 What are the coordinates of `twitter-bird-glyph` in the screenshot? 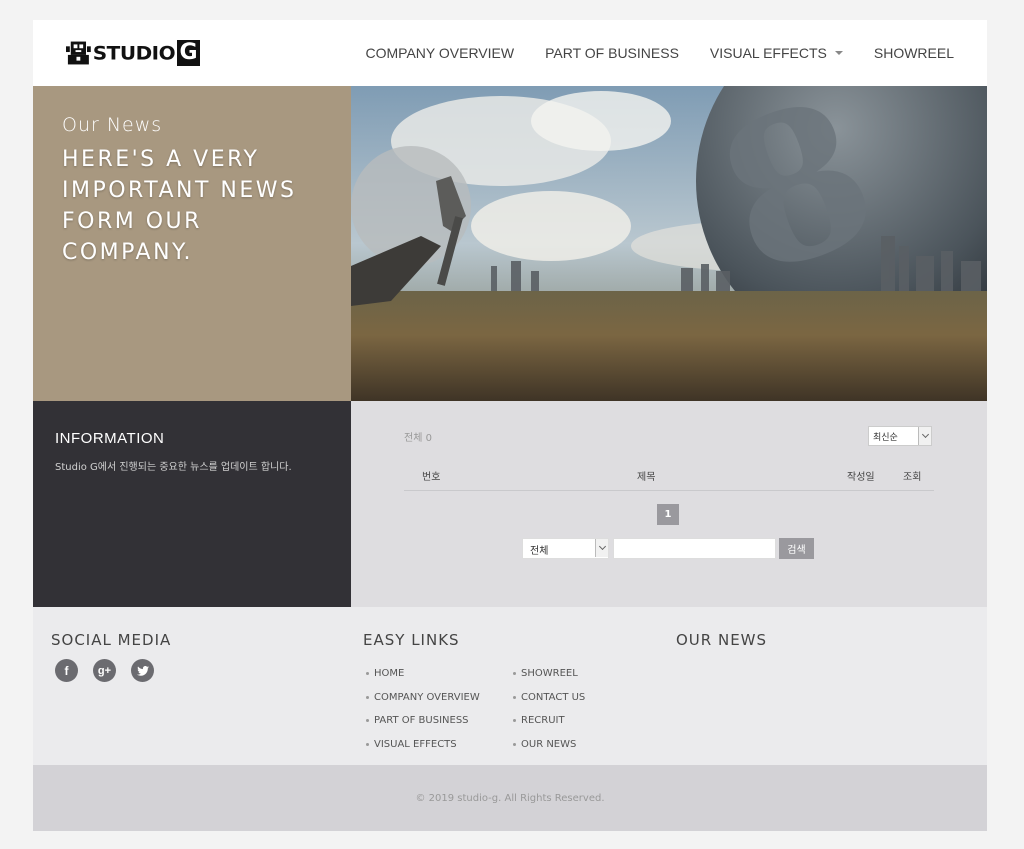 It's located at (142, 670).